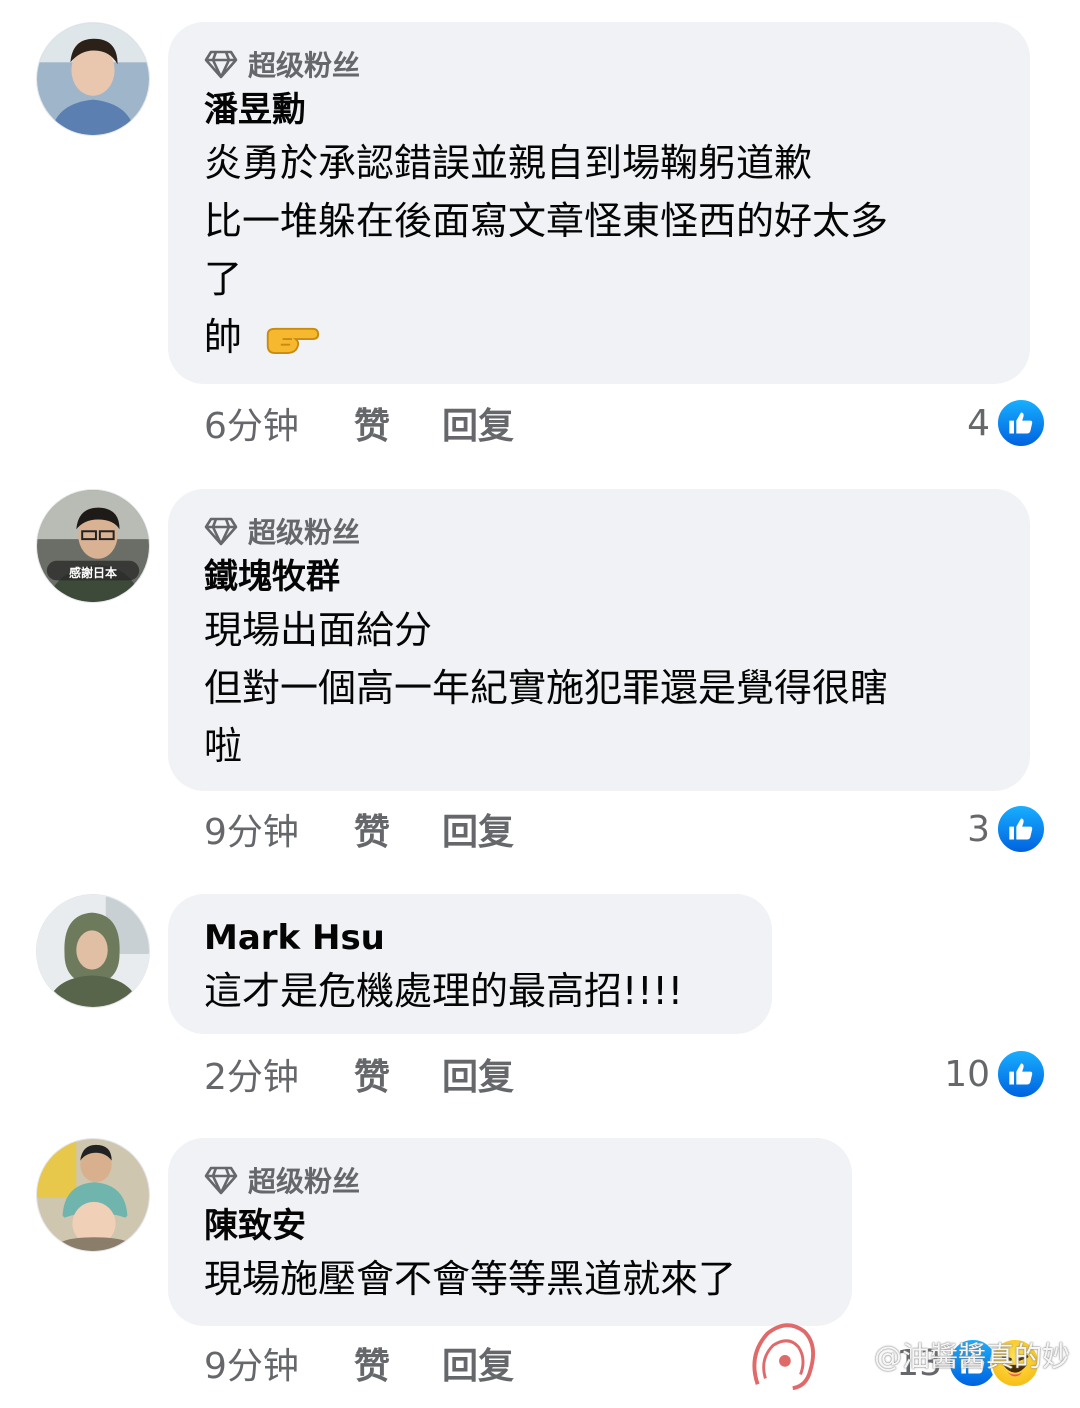 This screenshot has width=1080, height=1408. I want to click on comment-text: 這才是危機處理的最高招!!!!, so click(470, 991).